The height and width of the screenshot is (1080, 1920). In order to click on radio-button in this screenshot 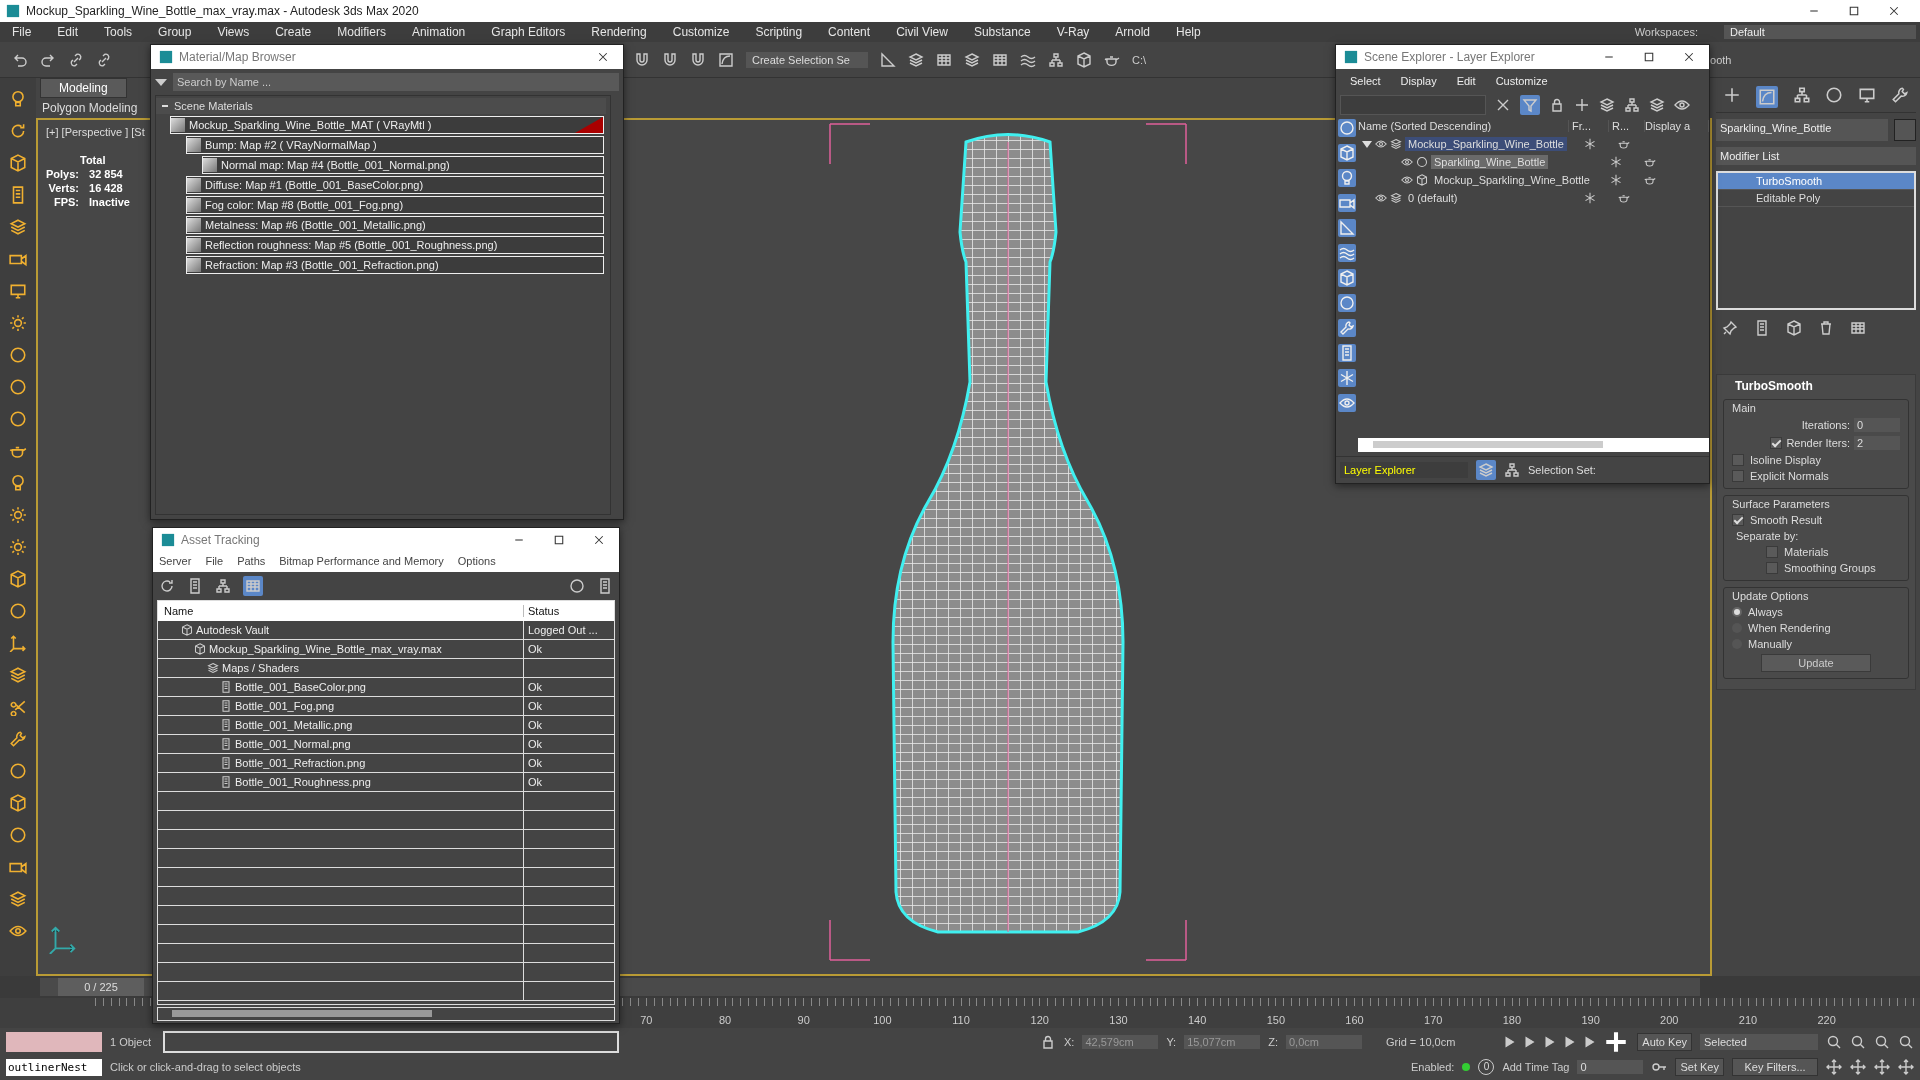, I will do `click(1737, 612)`.